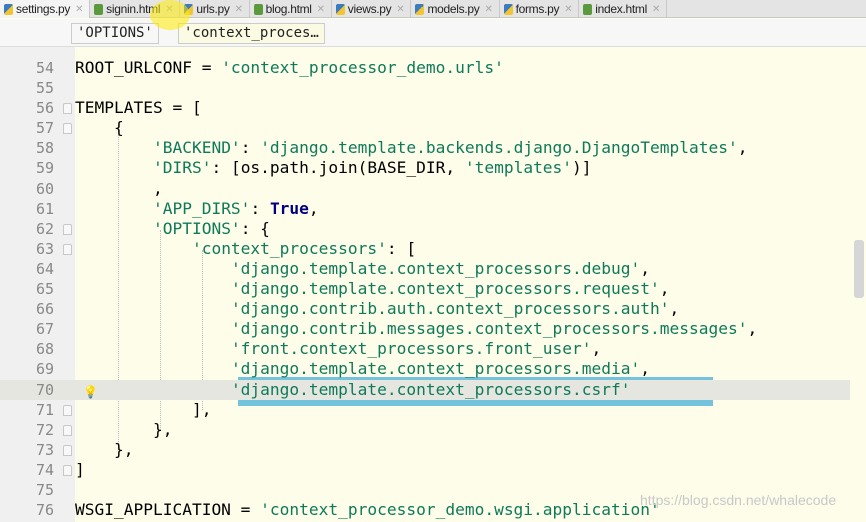 This screenshot has width=866, height=522. Describe the element at coordinates (138, 108) in the screenshot. I see `code-text: TEMPLATES = [` at that location.